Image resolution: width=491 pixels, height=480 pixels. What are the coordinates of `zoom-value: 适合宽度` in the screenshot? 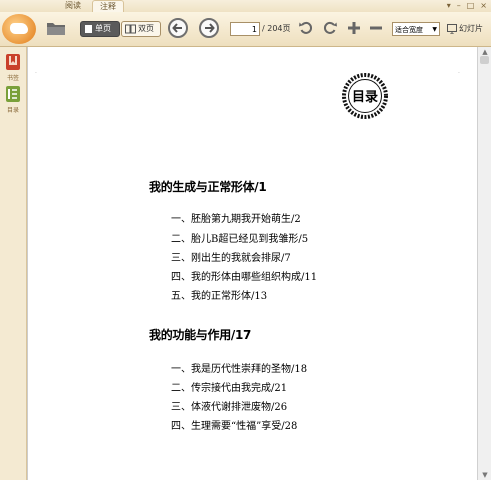 It's located at (409, 30).